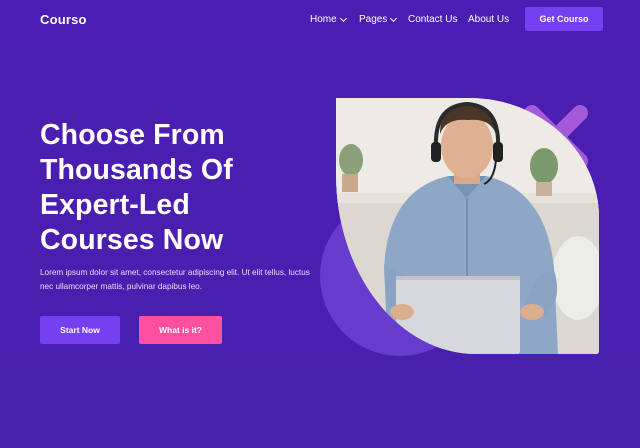  Describe the element at coordinates (180, 330) in the screenshot. I see `what-is-it-button: What is it?` at that location.